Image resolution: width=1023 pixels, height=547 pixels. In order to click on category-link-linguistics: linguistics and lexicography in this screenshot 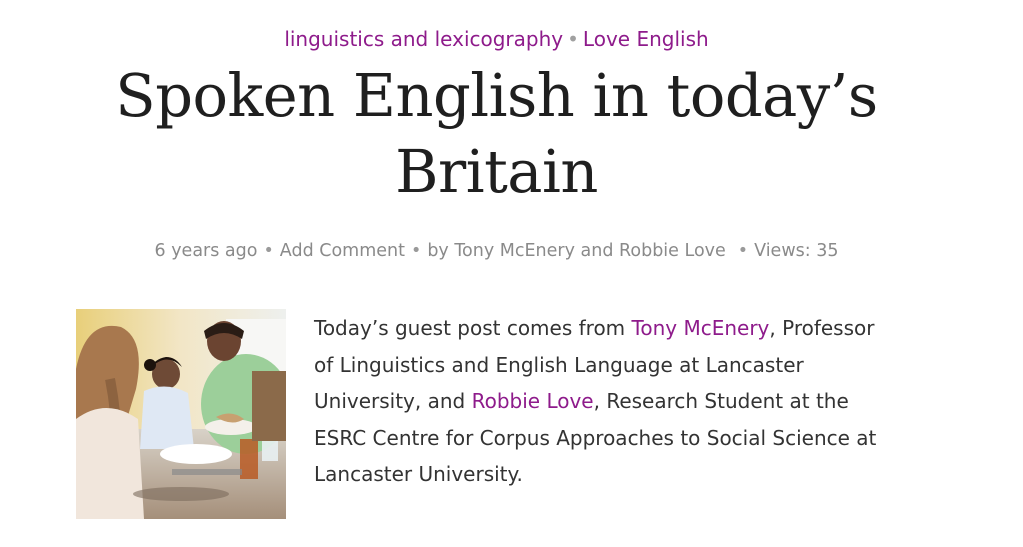, I will do `click(423, 39)`.